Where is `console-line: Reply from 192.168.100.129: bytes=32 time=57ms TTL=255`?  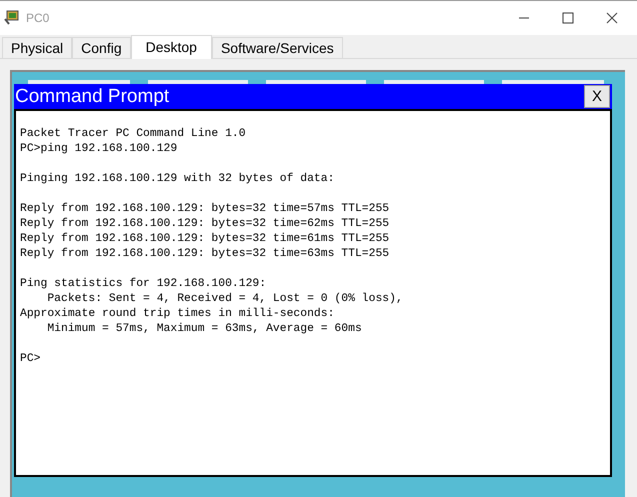
console-line: Reply from 192.168.100.129: bytes=32 time=57ms TTL=255 is located at coordinates (205, 209).